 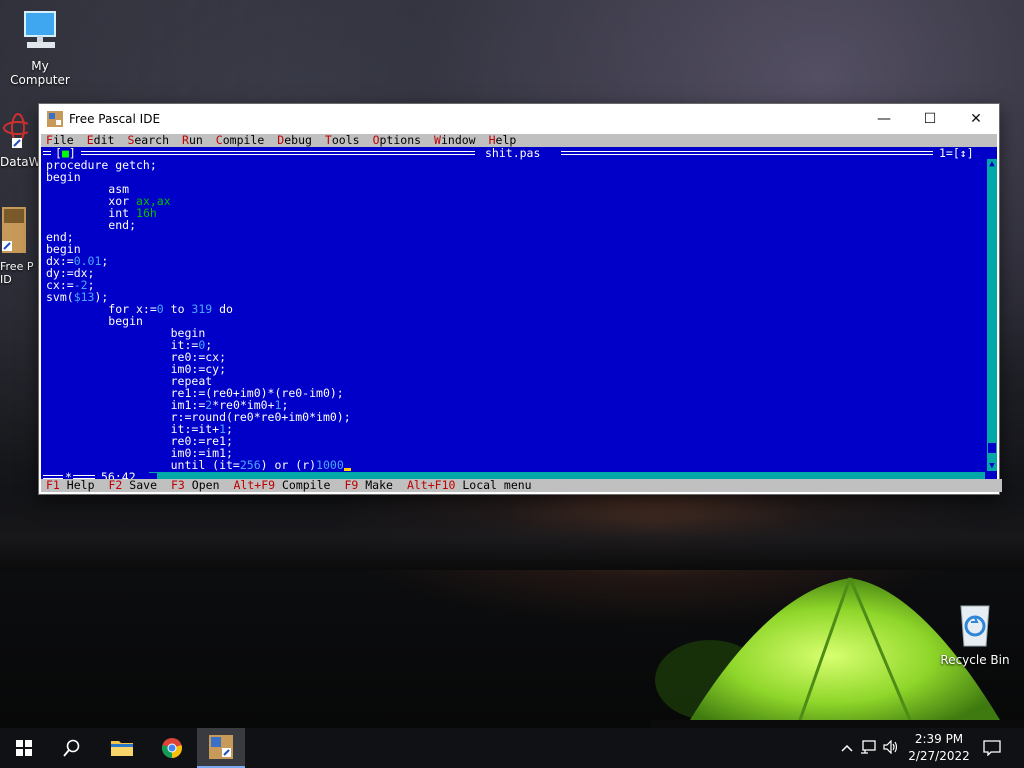 I want to click on status-local-menu: Alt+F10 Local menu, so click(x=469, y=485).